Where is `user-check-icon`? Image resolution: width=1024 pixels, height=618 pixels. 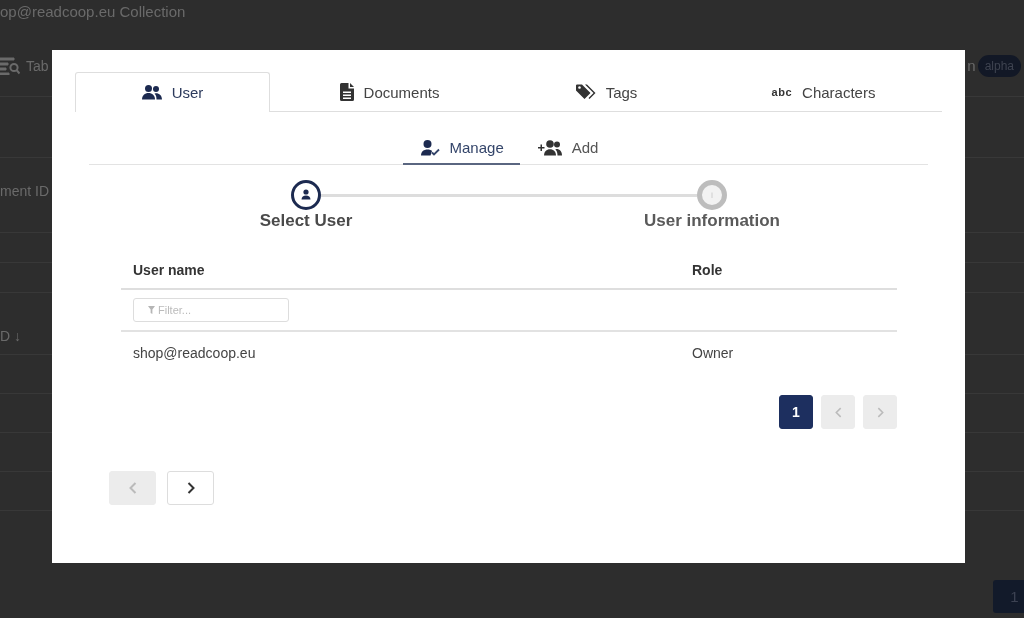 user-check-icon is located at coordinates (430, 147).